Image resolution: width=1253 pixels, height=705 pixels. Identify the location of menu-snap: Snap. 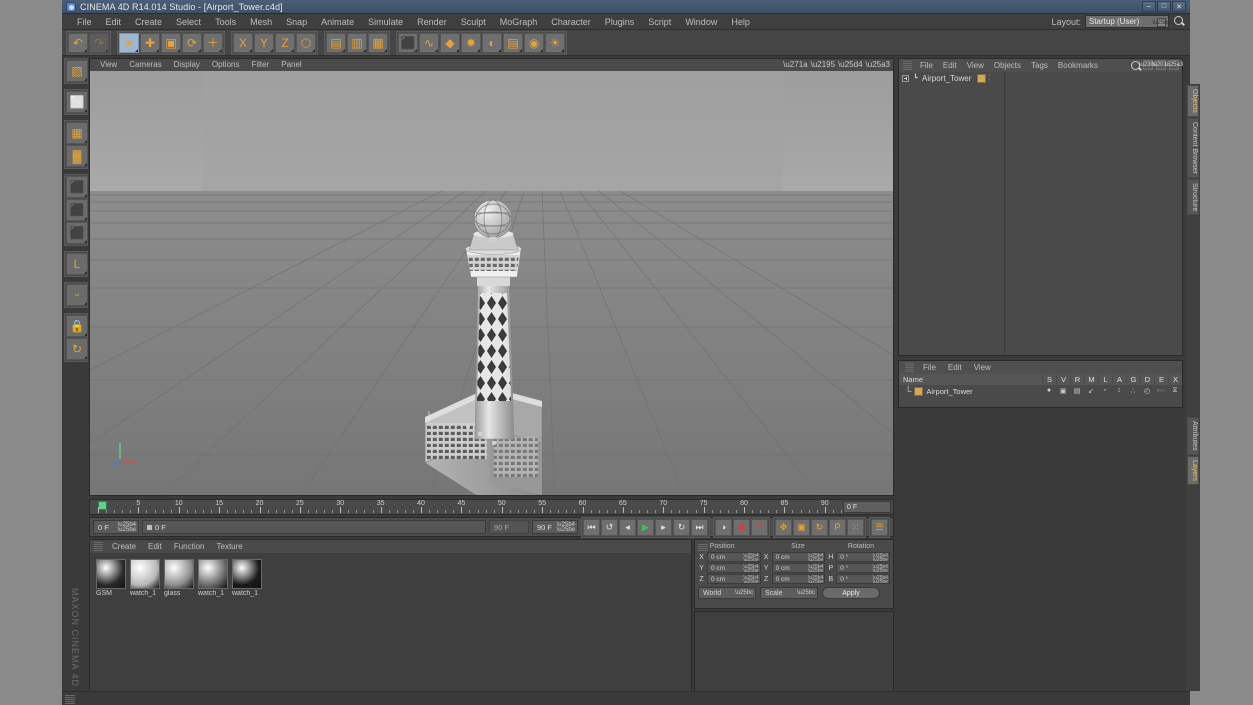
(296, 22).